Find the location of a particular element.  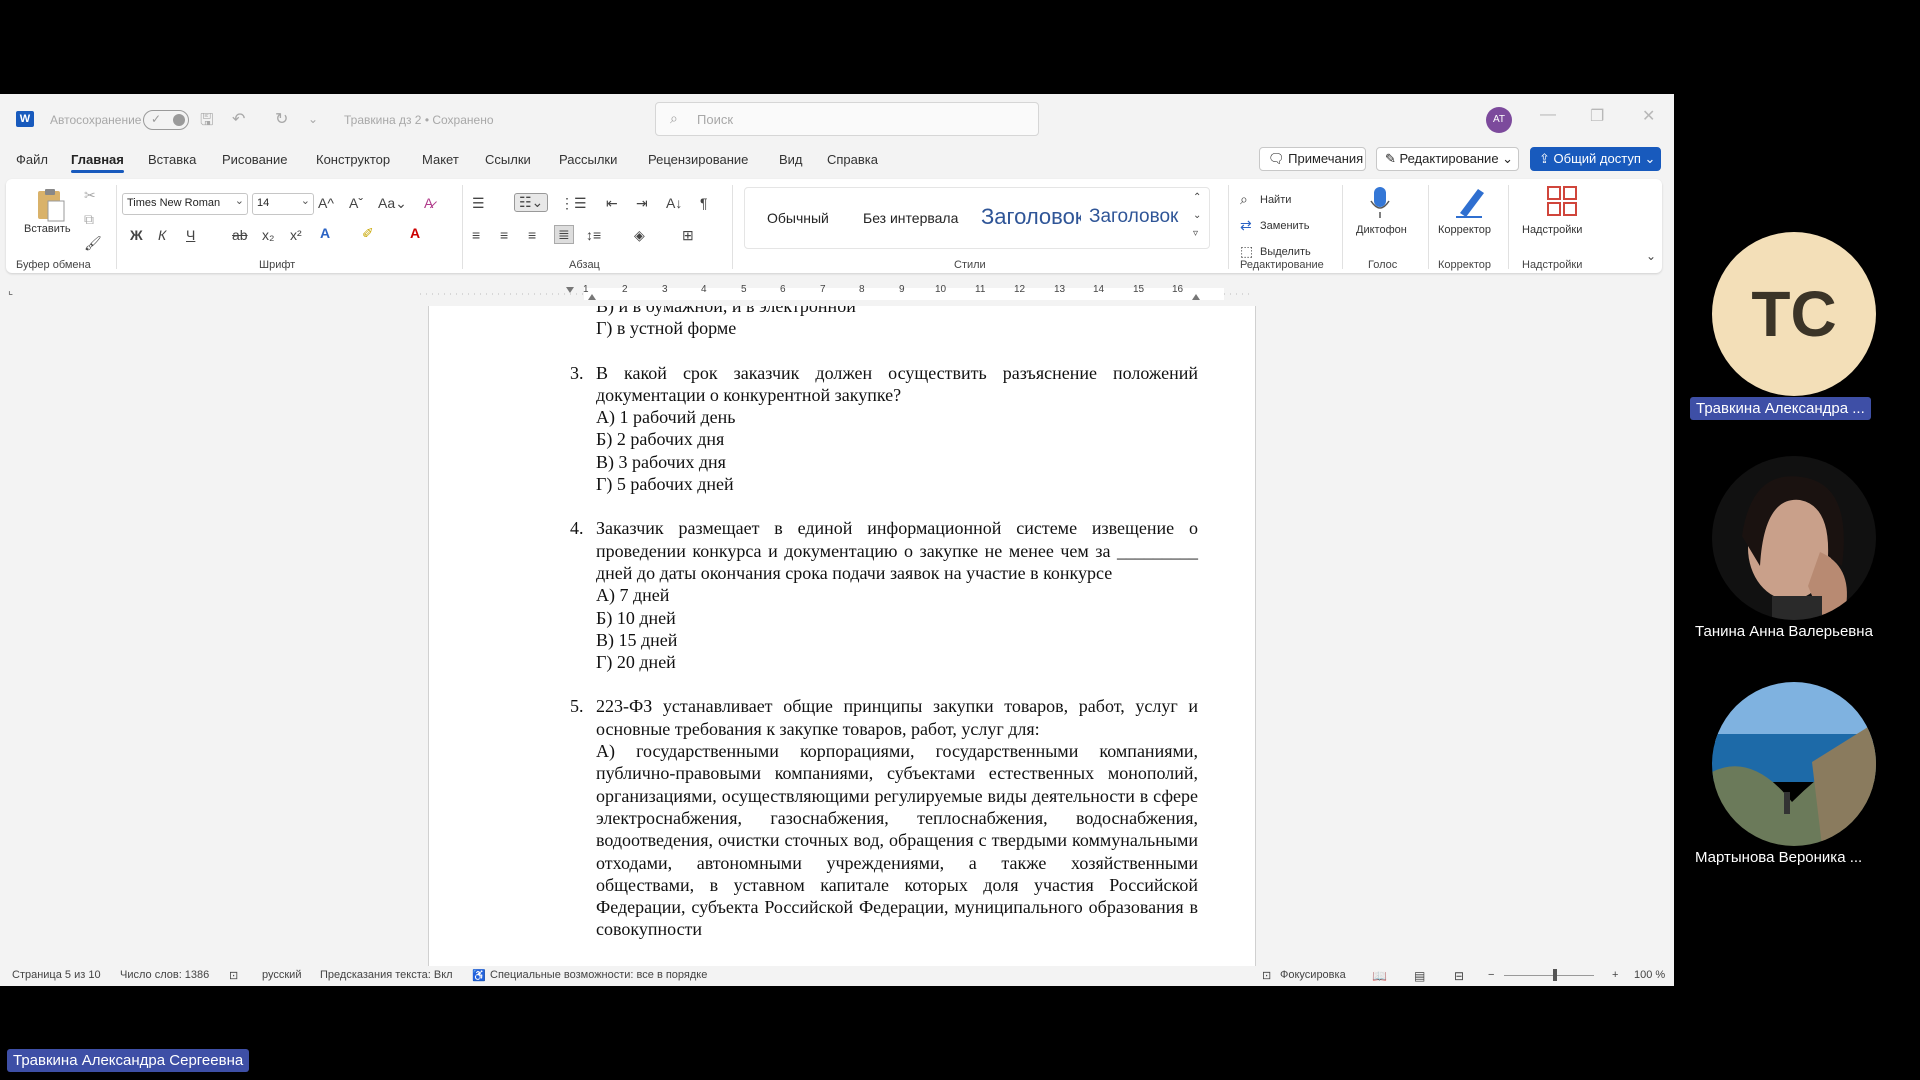

shading-icon: ◈ is located at coordinates (639, 235).